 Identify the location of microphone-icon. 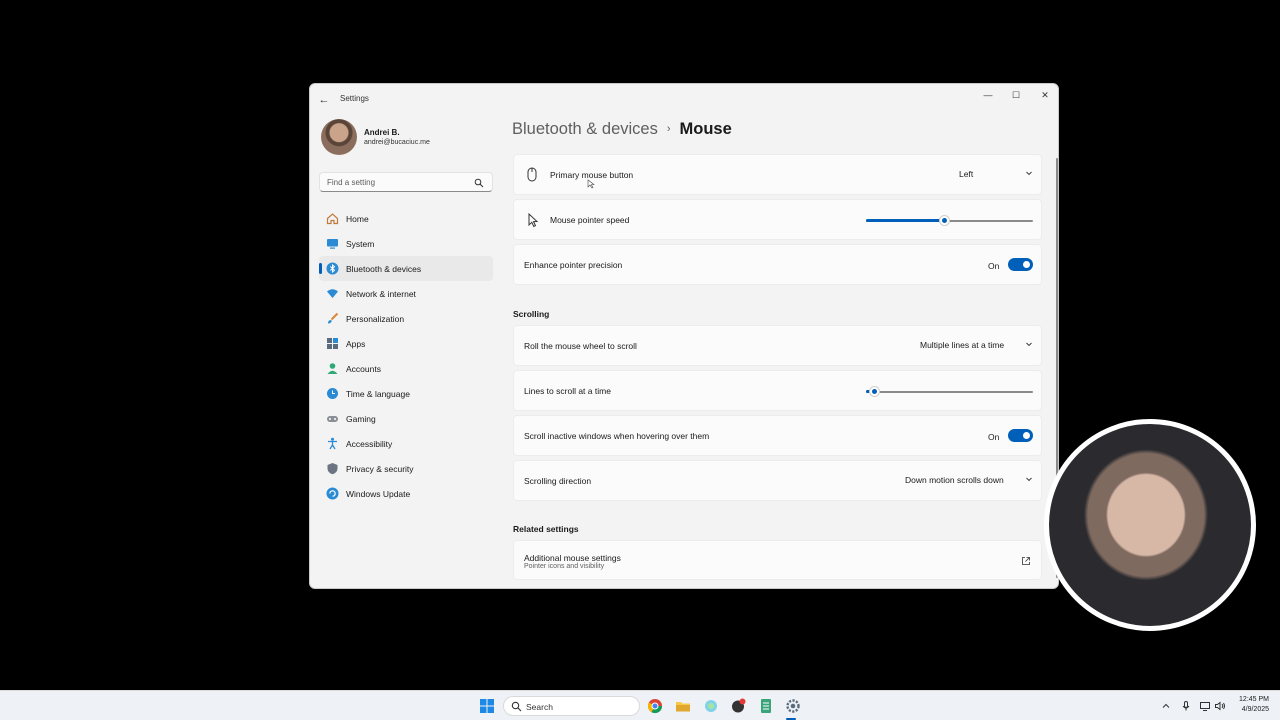
(1186, 706).